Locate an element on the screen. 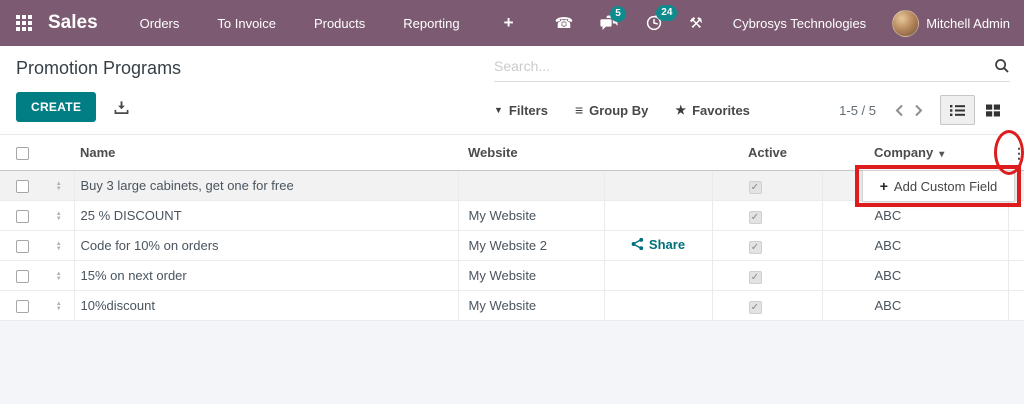  messages-badge: 5 is located at coordinates (618, 14).